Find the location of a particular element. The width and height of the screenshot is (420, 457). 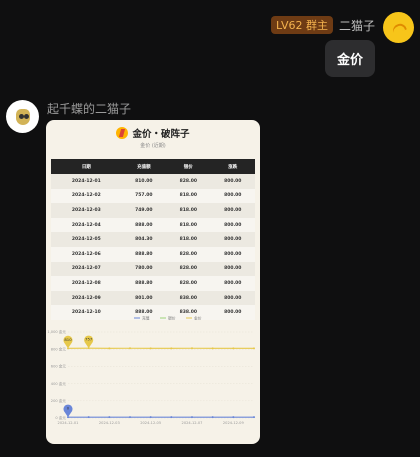

table-row: 2024-12-02 757.00 818.00 800.00 is located at coordinates (153, 196).